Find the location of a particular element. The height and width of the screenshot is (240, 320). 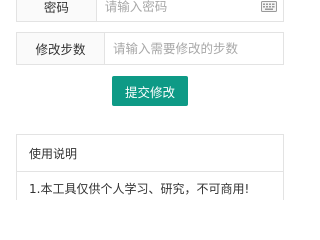

submit-button: 提交修改 is located at coordinates (150, 91).